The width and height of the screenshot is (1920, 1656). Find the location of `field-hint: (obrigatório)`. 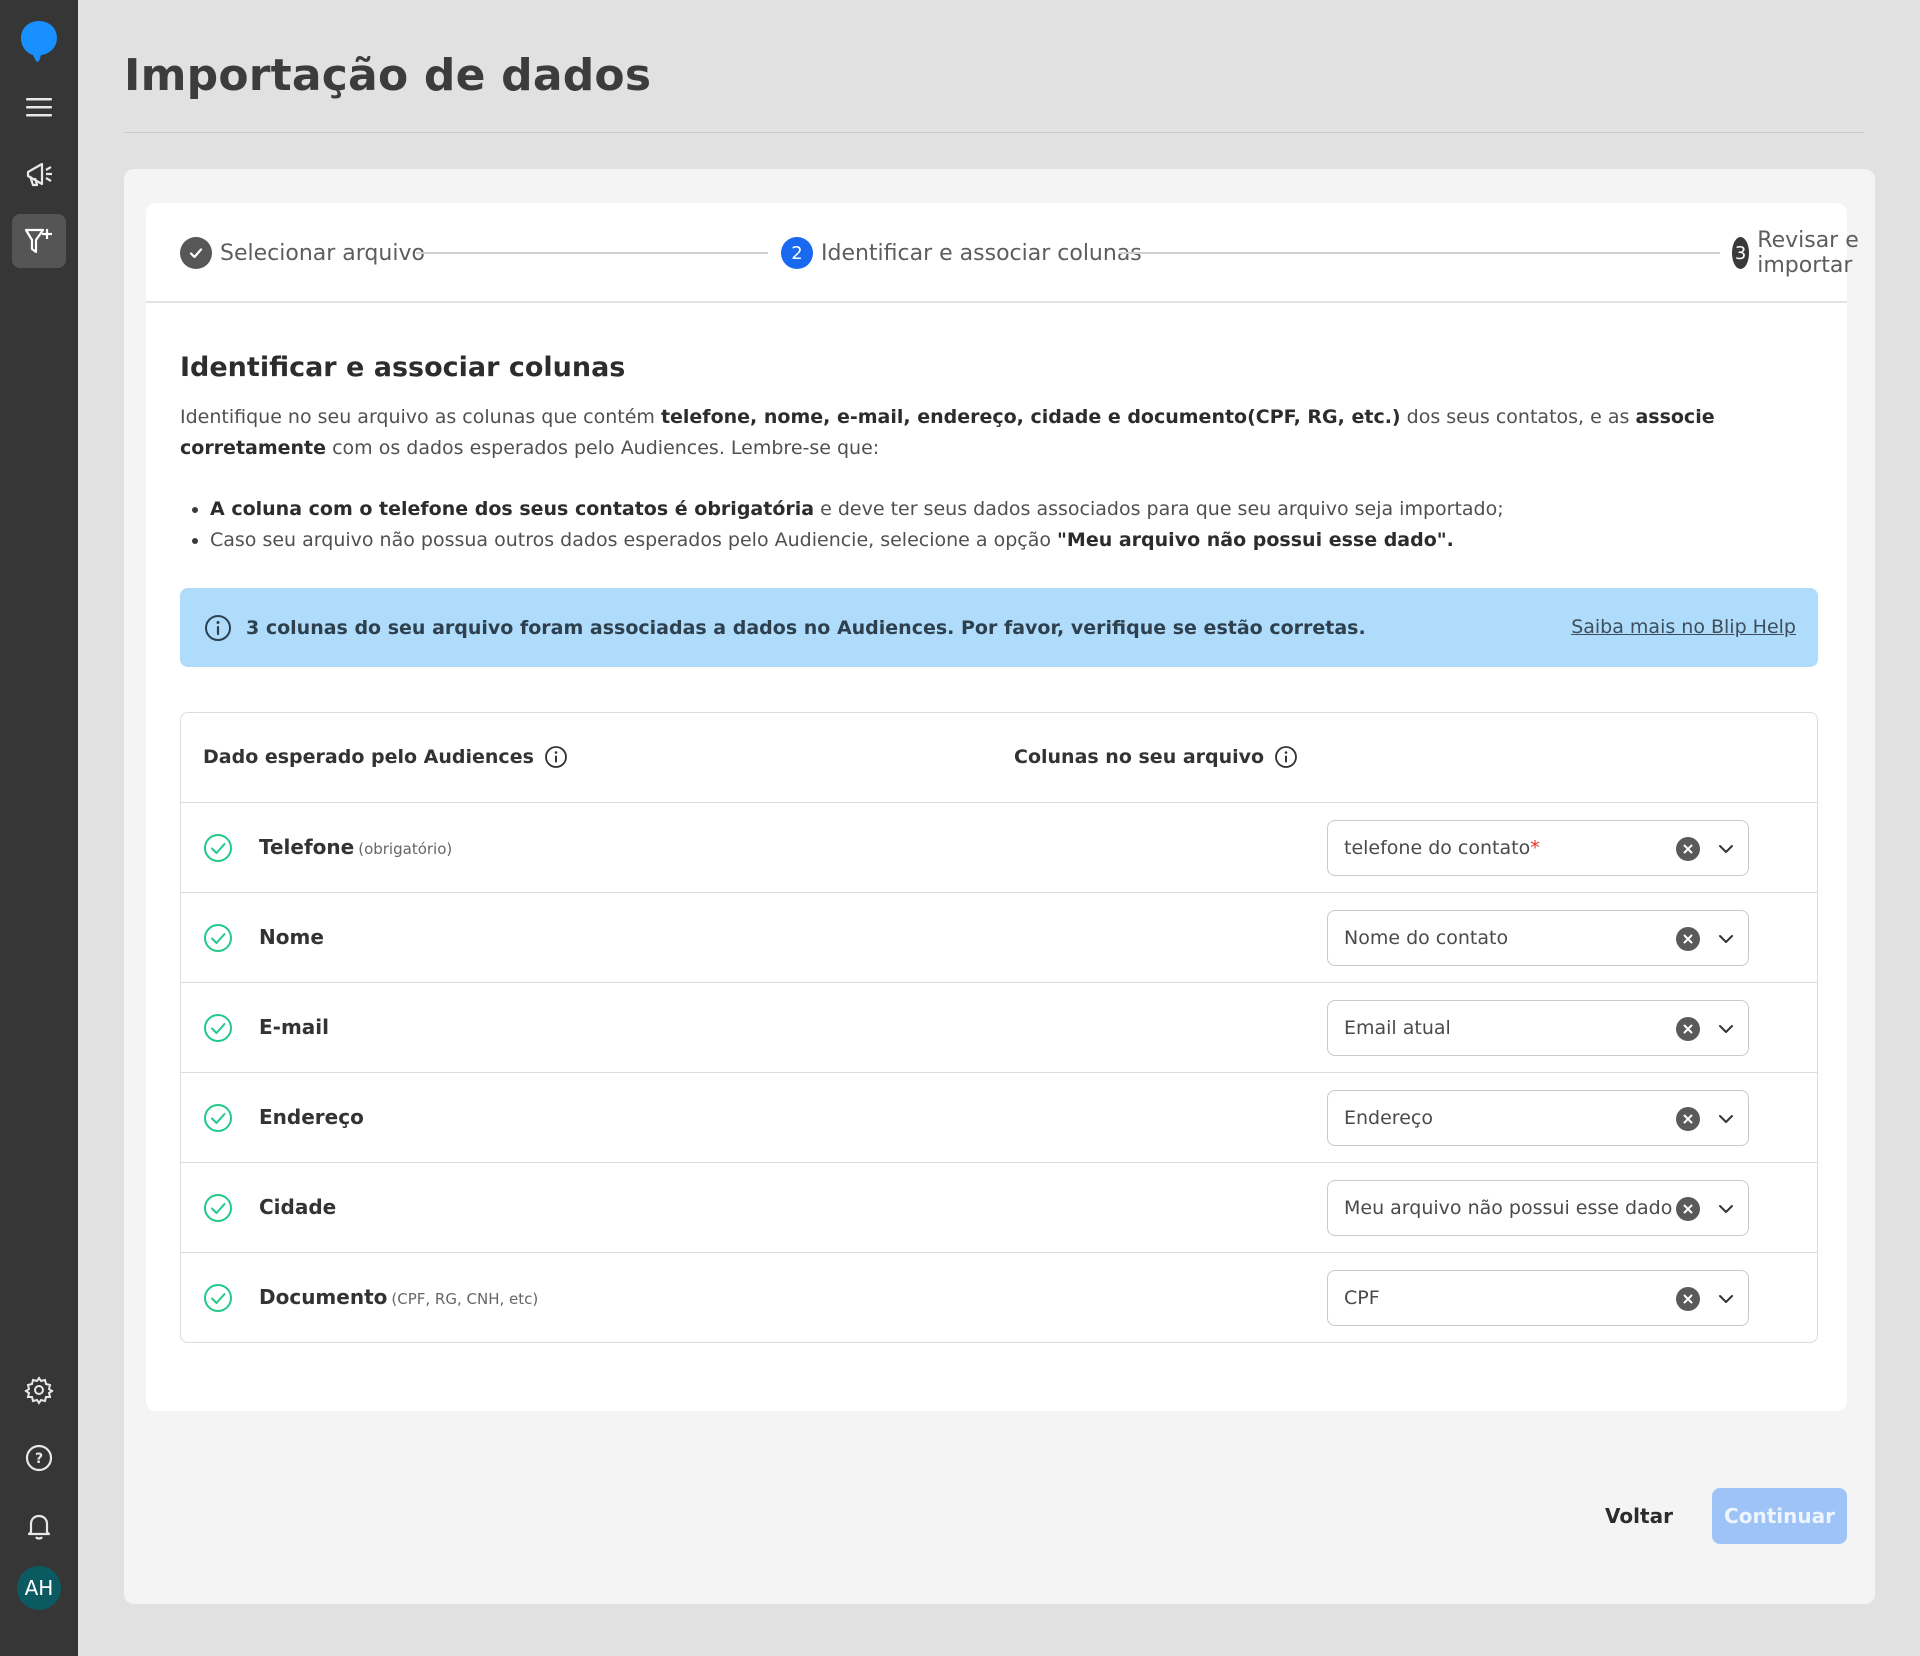

field-hint: (obrigatório) is located at coordinates (405, 849).